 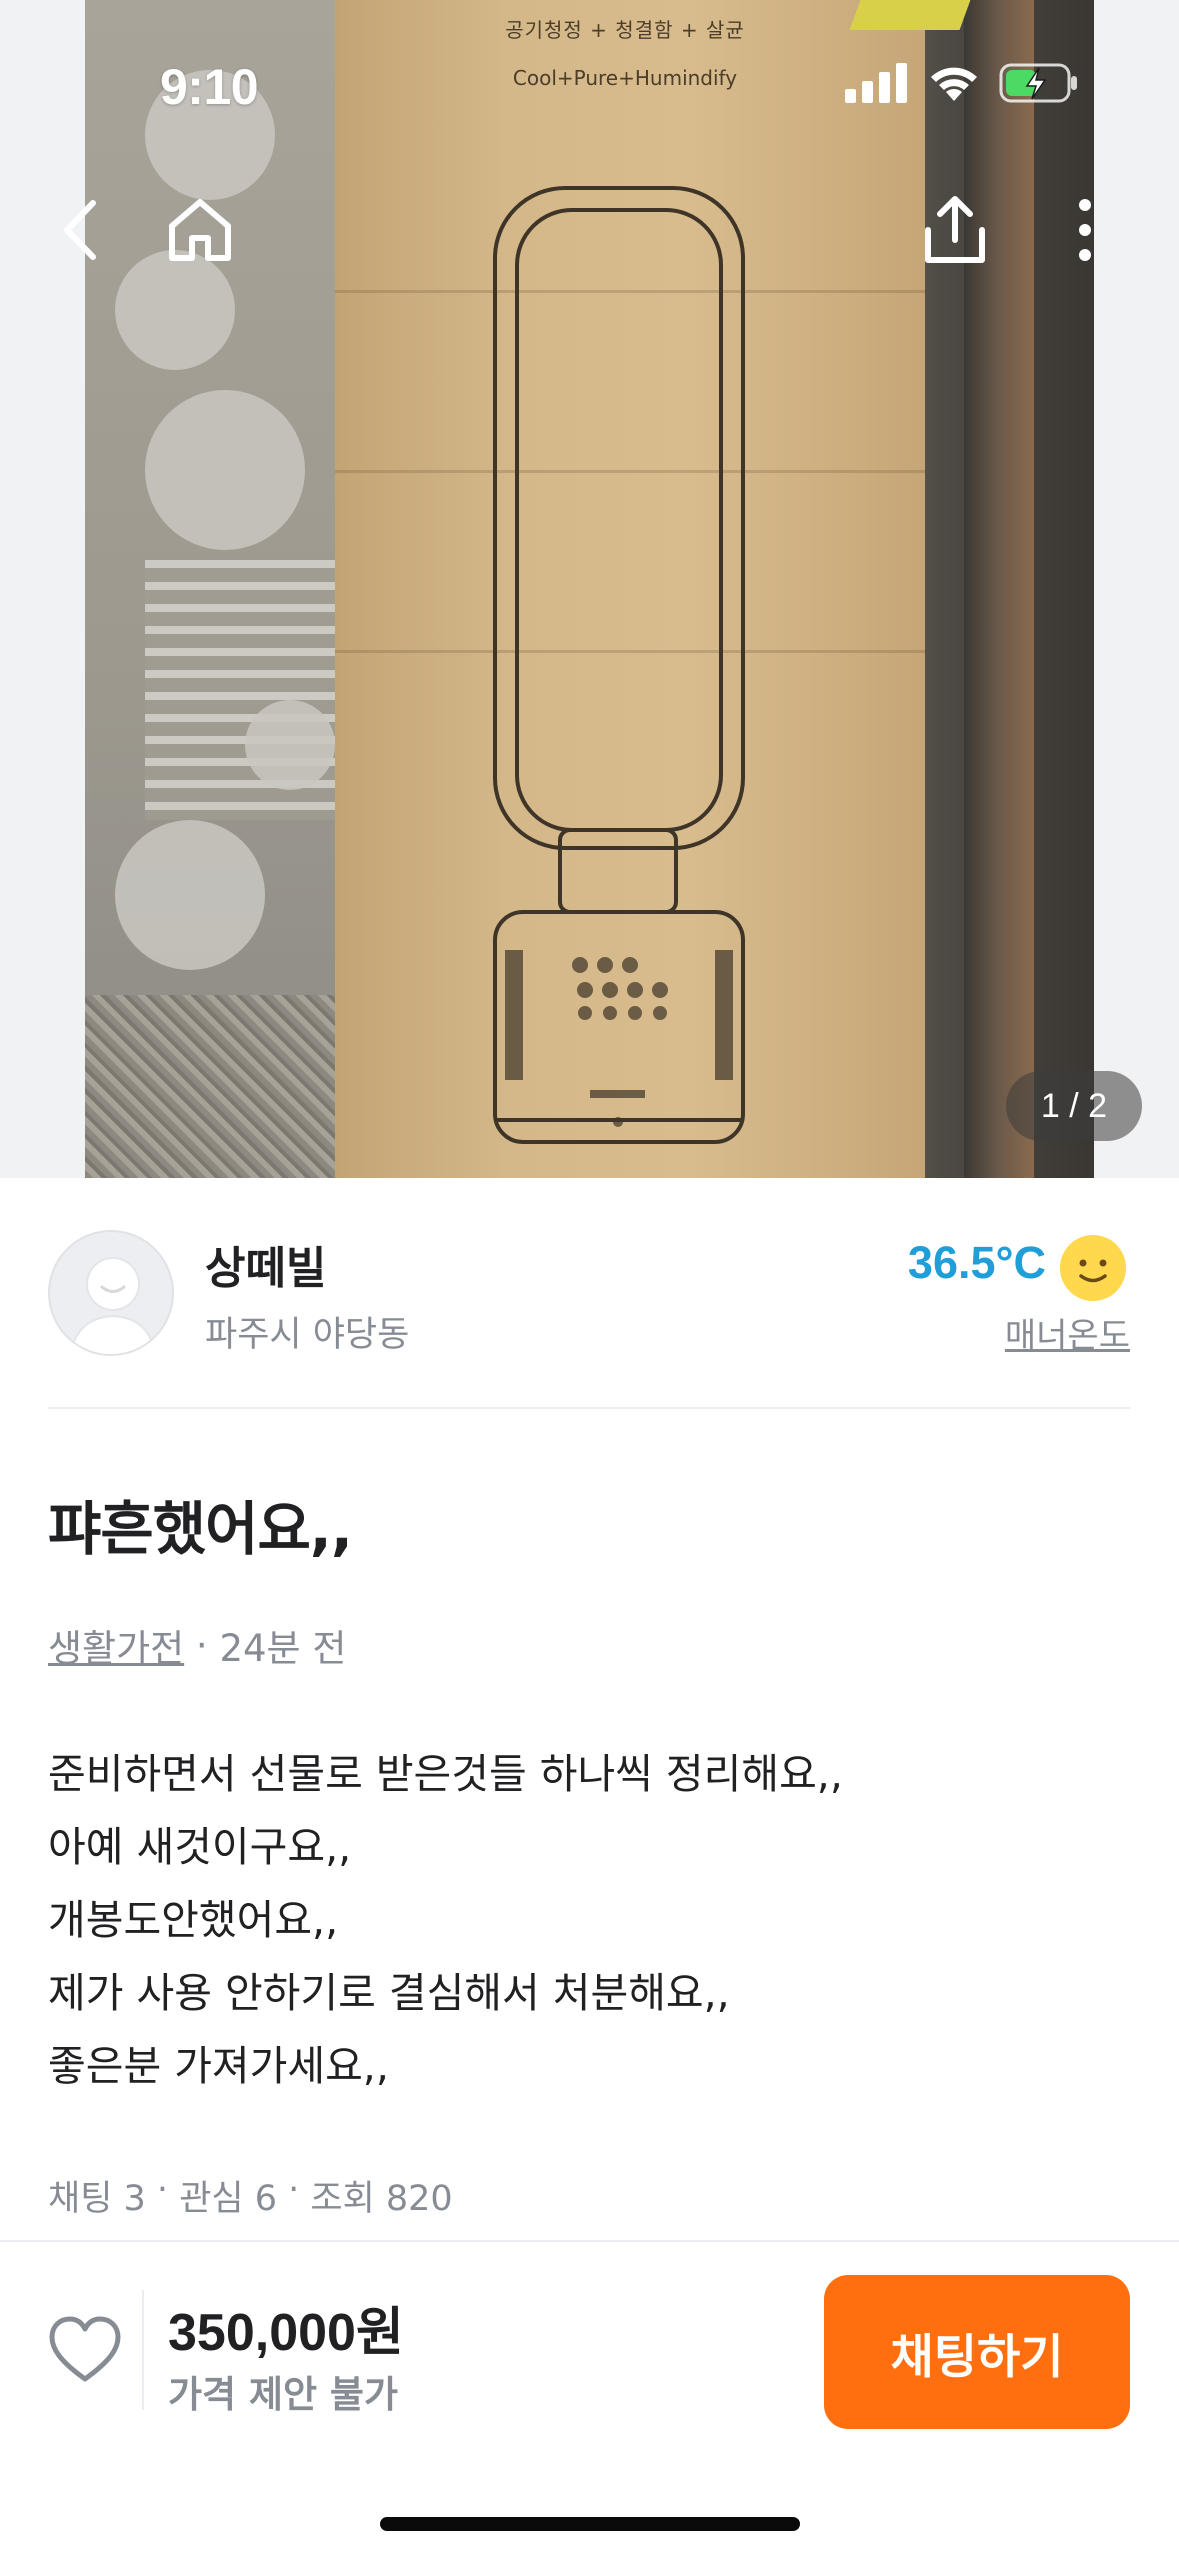 What do you see at coordinates (1039, 85) in the screenshot?
I see `battery-charging-icon` at bounding box center [1039, 85].